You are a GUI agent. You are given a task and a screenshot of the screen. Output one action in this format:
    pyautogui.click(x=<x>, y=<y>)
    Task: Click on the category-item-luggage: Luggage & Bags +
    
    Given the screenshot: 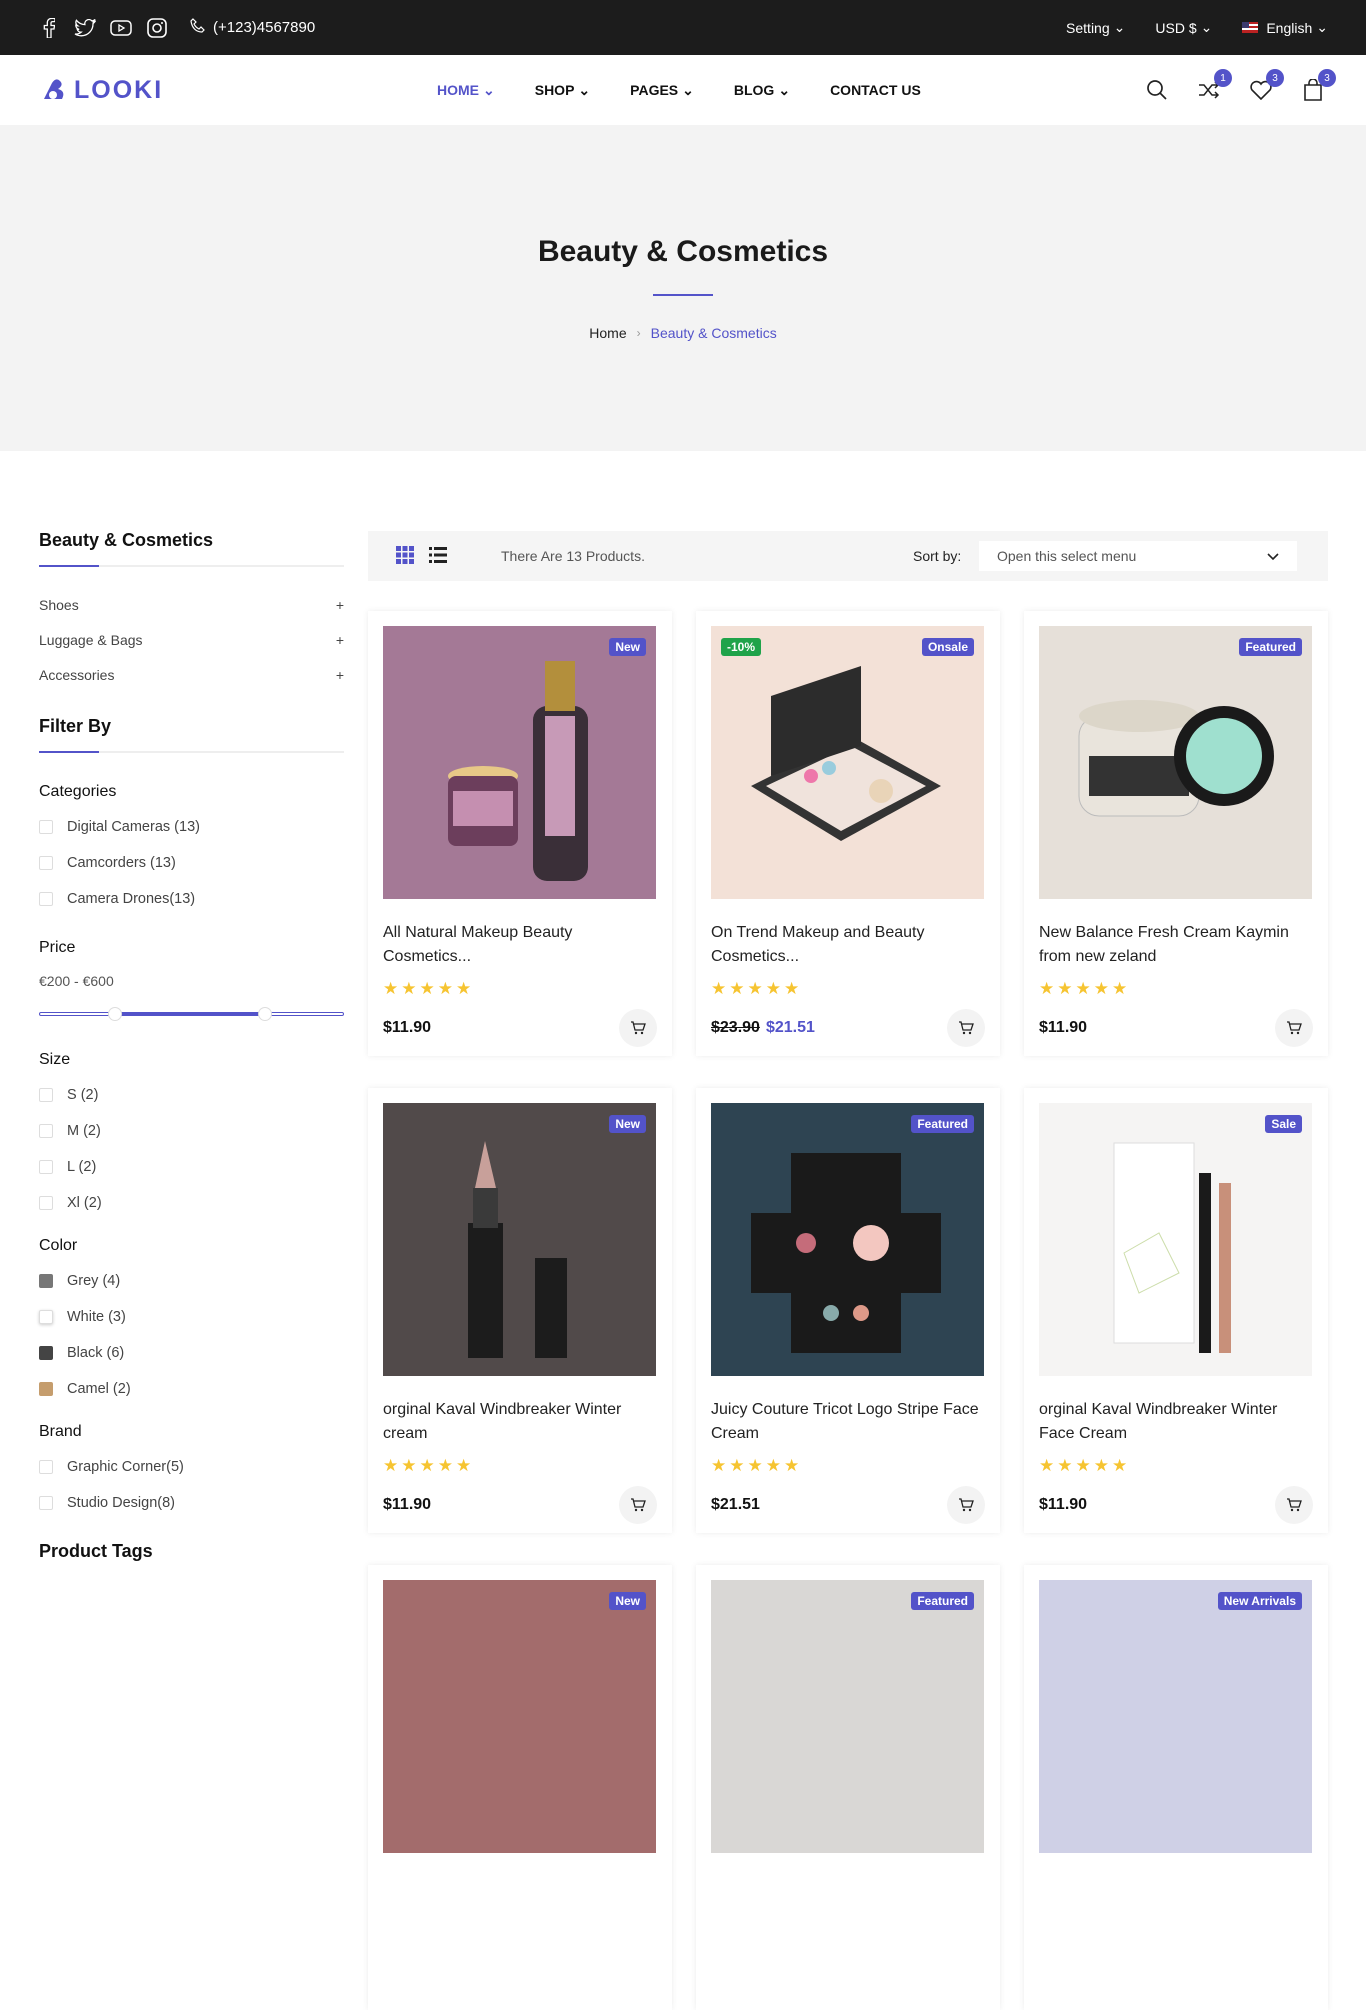 What is the action you would take?
    pyautogui.click(x=191, y=639)
    